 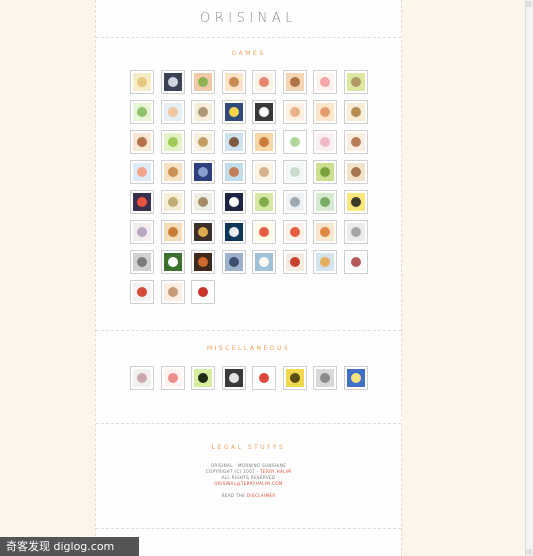 I want to click on divider-bottom, so click(x=248, y=528).